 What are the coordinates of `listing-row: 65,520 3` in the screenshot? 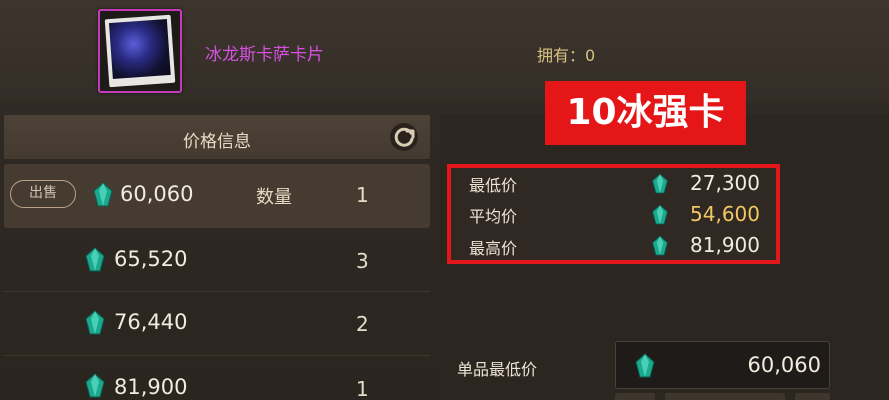 It's located at (217, 261).